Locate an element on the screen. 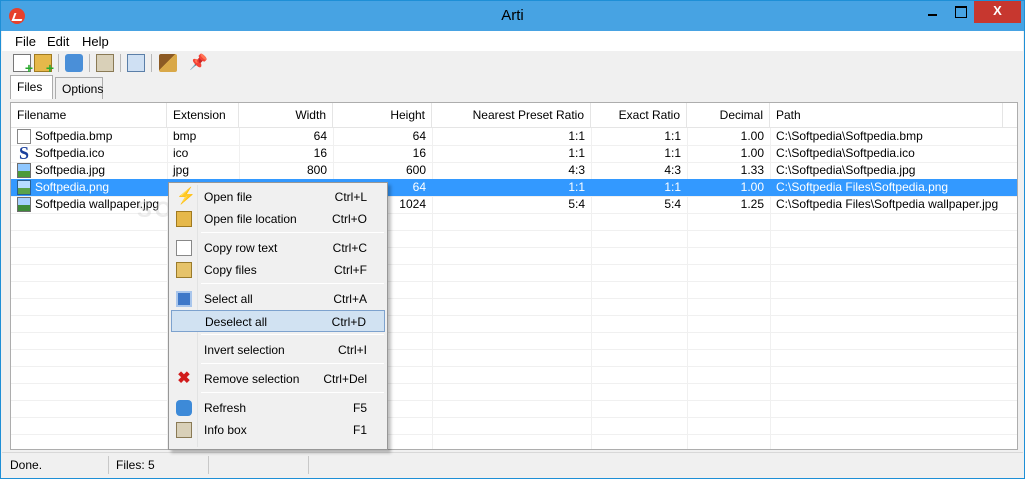 The width and height of the screenshot is (1025, 479). cell-exact: 4:3 is located at coordinates (672, 170).